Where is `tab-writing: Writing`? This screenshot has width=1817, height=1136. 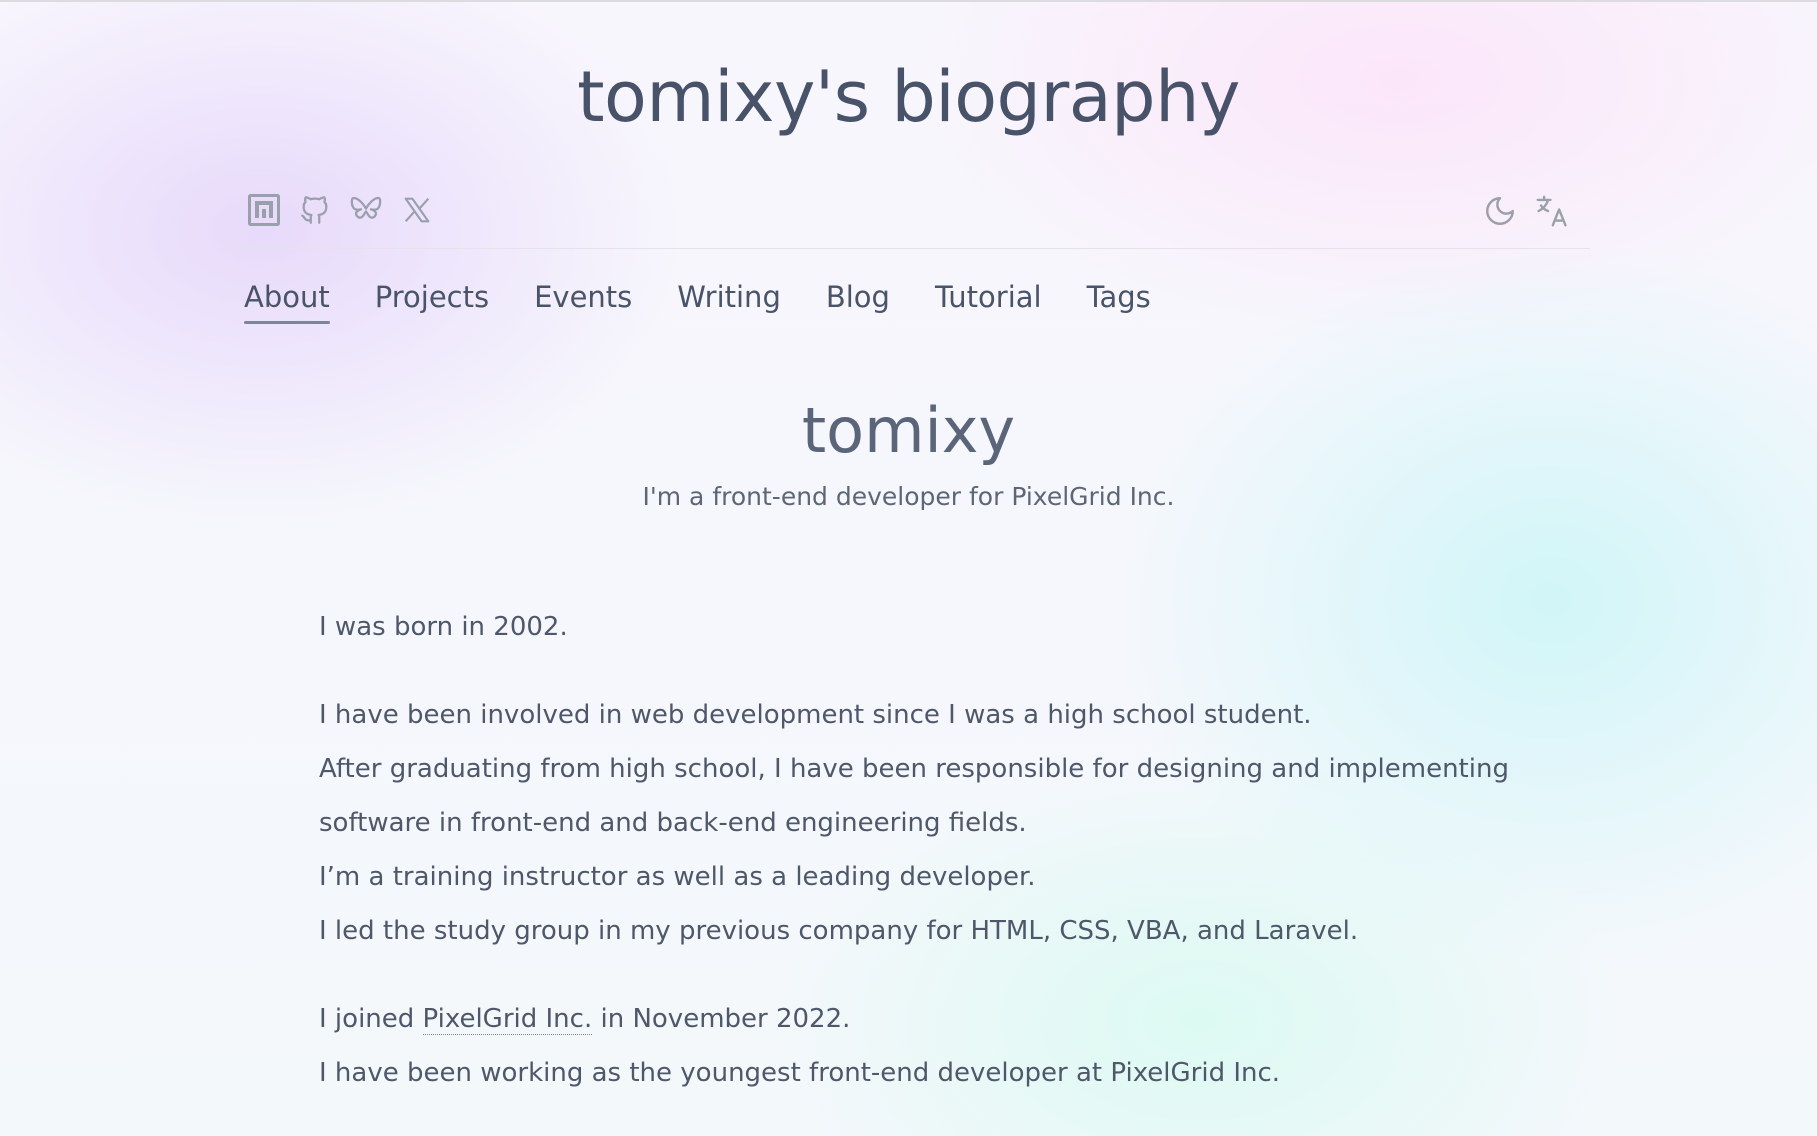 tab-writing: Writing is located at coordinates (729, 302).